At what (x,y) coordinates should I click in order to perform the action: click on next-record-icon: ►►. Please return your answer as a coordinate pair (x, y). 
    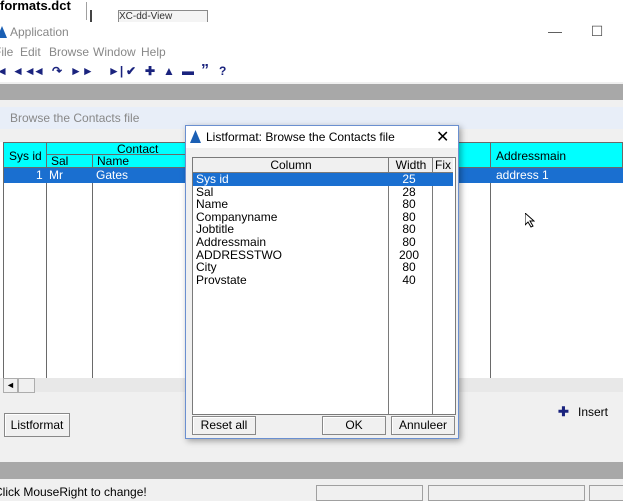
    Looking at the image, I should click on (82, 71).